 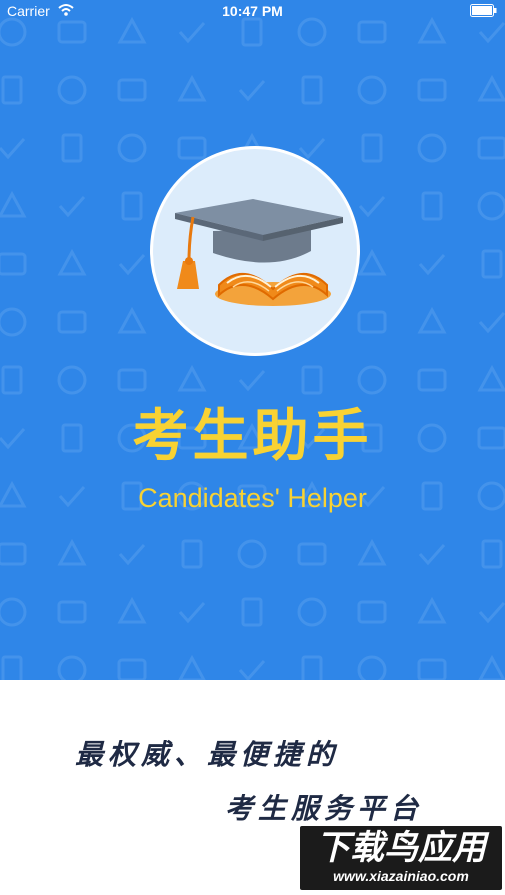 I want to click on watermark-badge: 下载鸟应用 www.xiazainiao.com, so click(x=401, y=858).